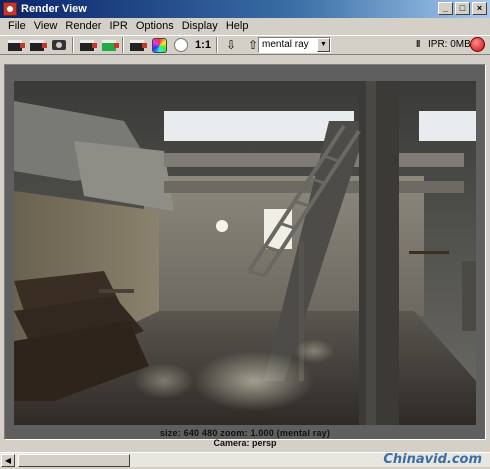 The width and height of the screenshot is (490, 469). What do you see at coordinates (449, 44) in the screenshot?
I see `ipr-memory-label: IPR: 0MB` at bounding box center [449, 44].